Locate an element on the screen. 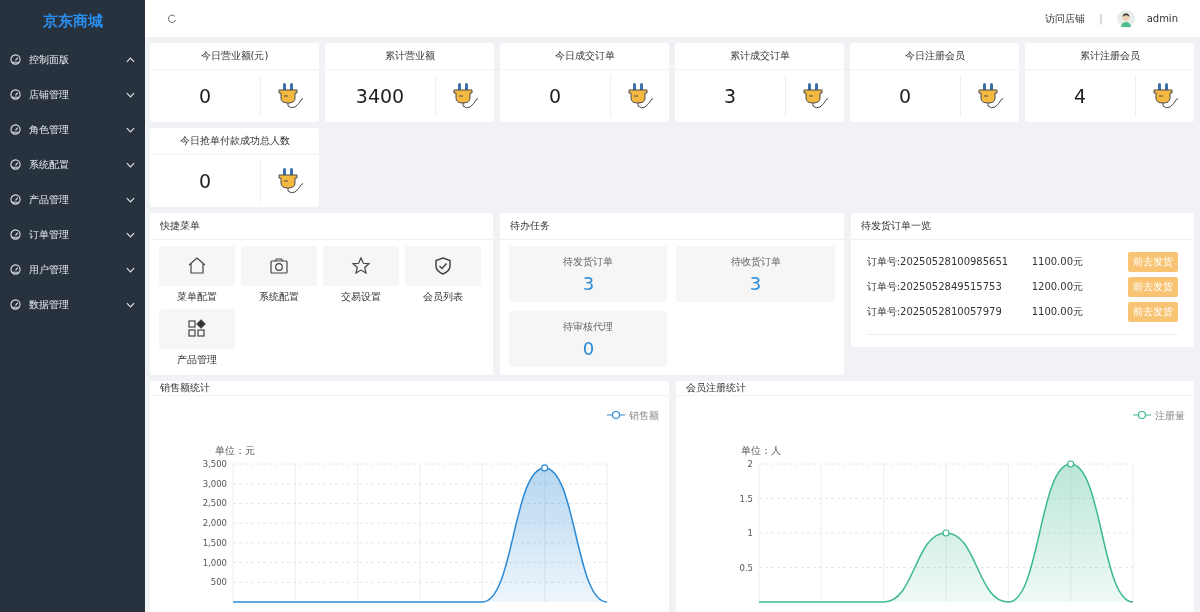 This screenshot has width=1200, height=612. shield-check-icon is located at coordinates (443, 266).